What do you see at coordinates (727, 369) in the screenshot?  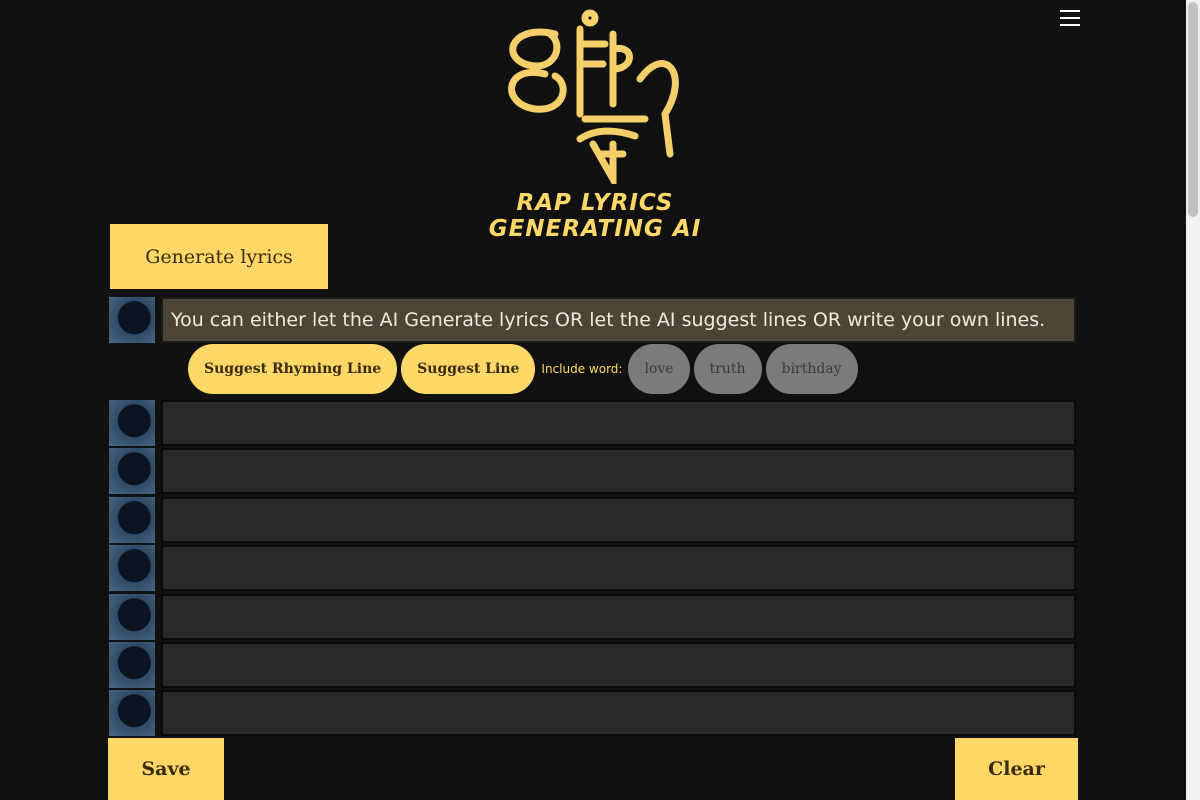 I see `word-chip-truth: truth` at bounding box center [727, 369].